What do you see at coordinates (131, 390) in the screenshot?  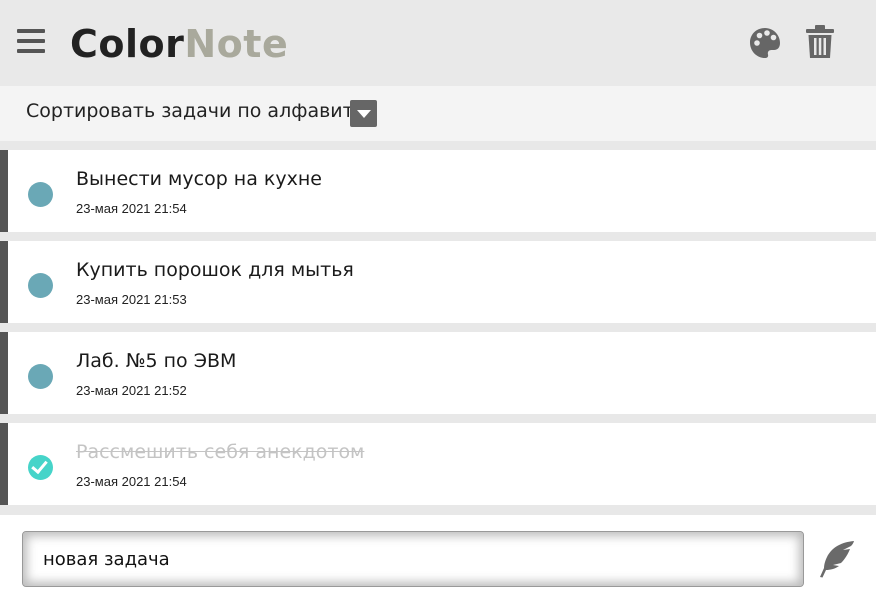 I see `task-date: 23-мая 2021 21:52` at bounding box center [131, 390].